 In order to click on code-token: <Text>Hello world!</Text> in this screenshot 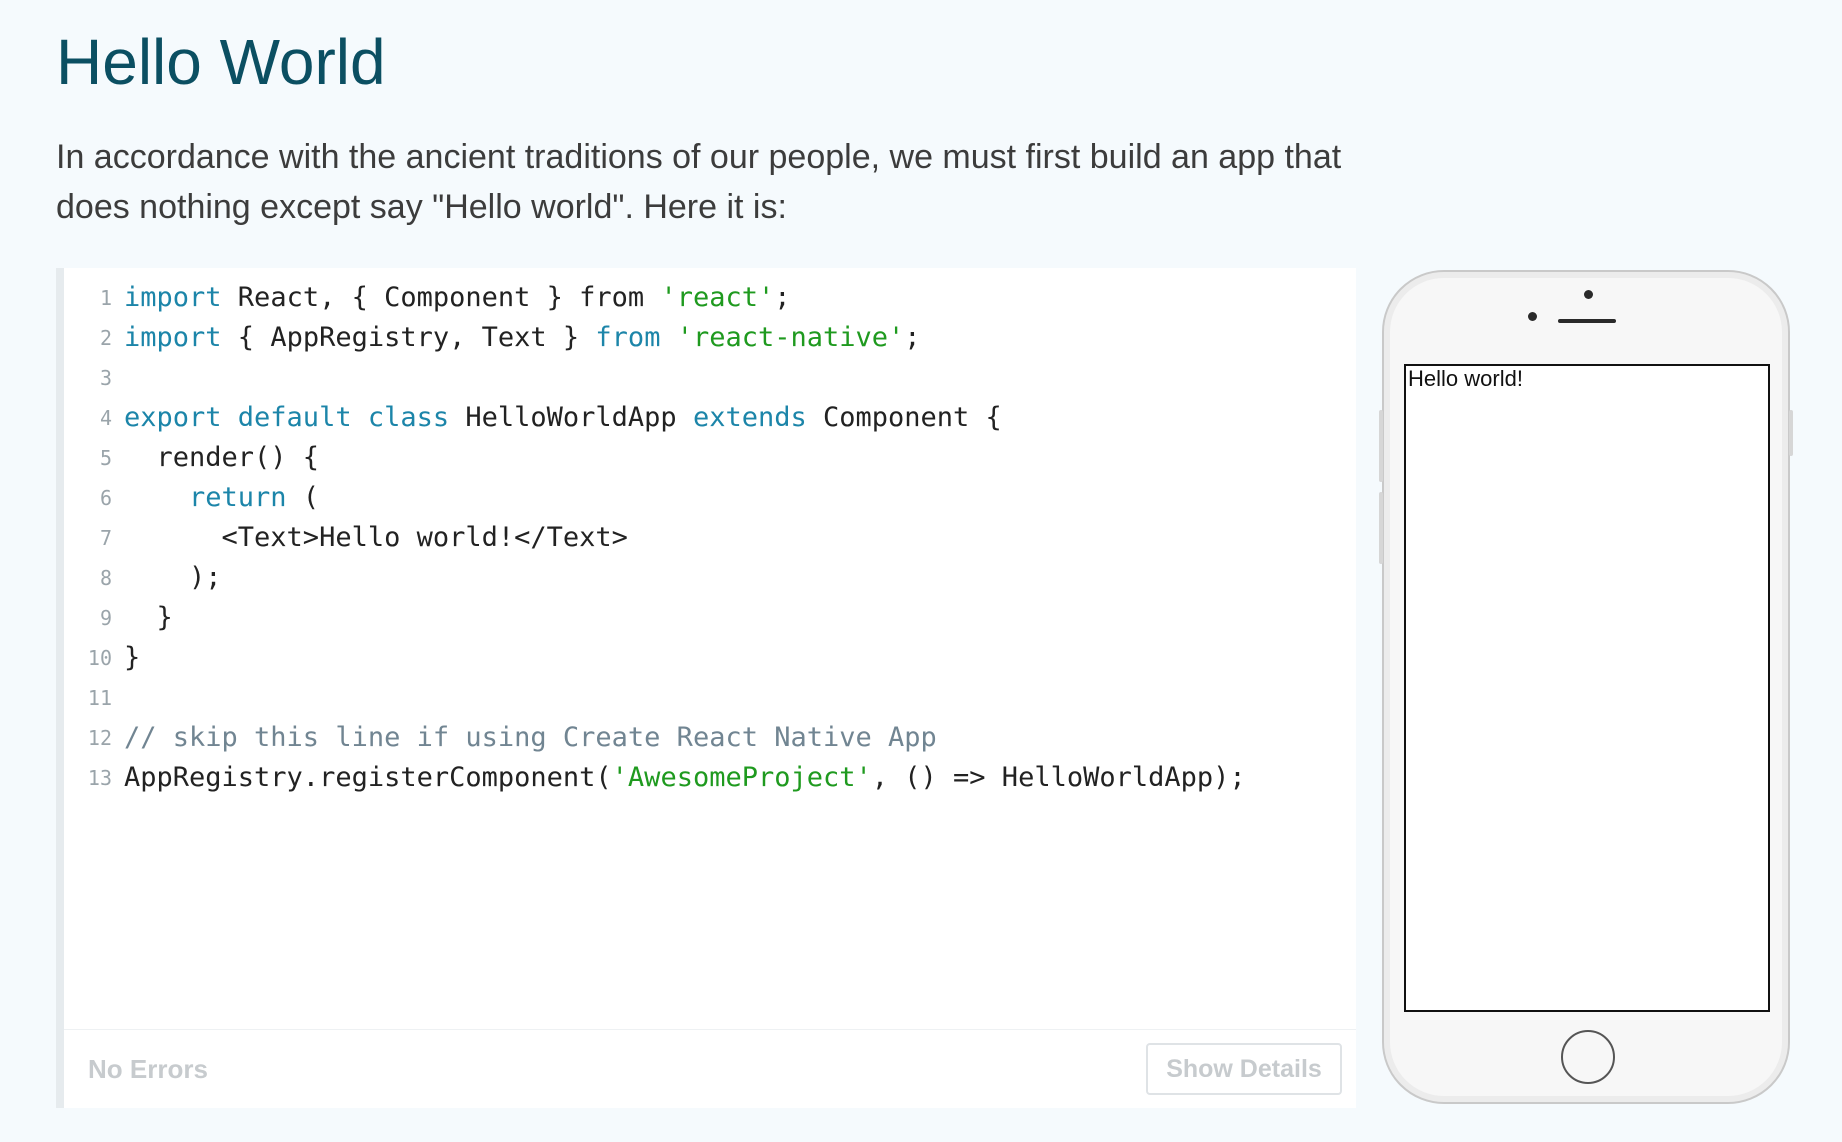, I will do `click(376, 537)`.